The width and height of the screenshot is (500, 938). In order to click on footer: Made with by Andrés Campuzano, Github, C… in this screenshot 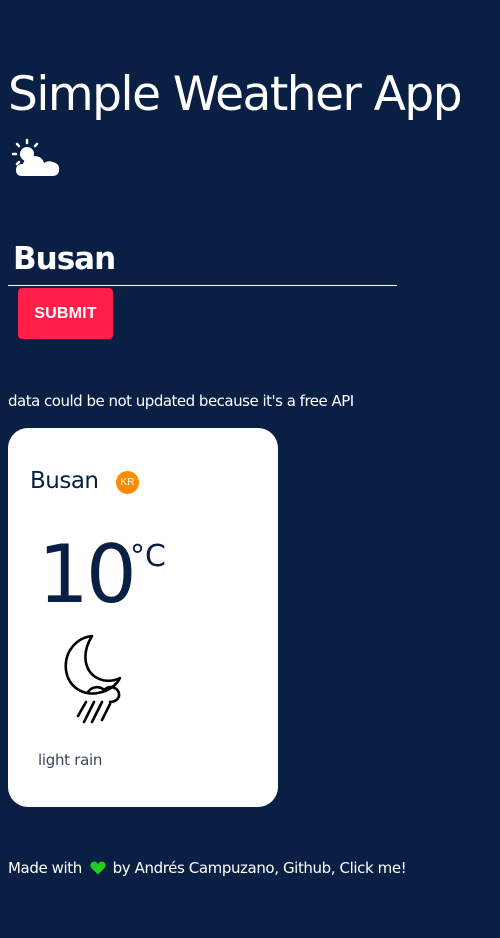, I will do `click(207, 868)`.